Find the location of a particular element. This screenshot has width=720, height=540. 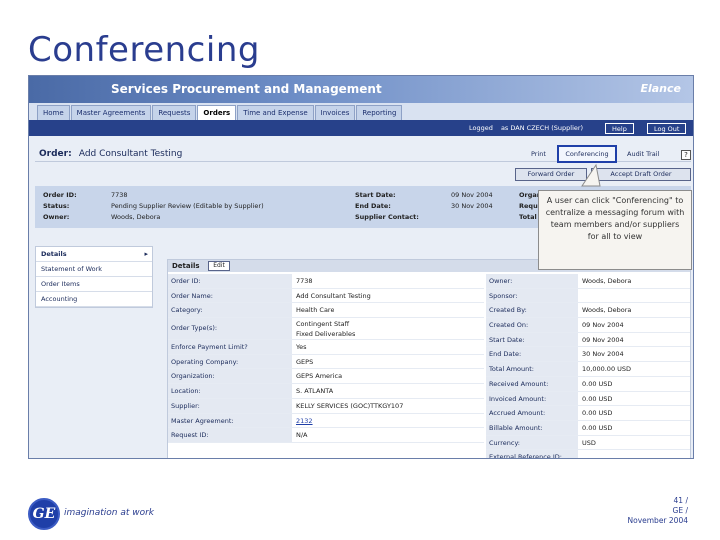

left-label: Supplier: is located at coordinates (230, 405).